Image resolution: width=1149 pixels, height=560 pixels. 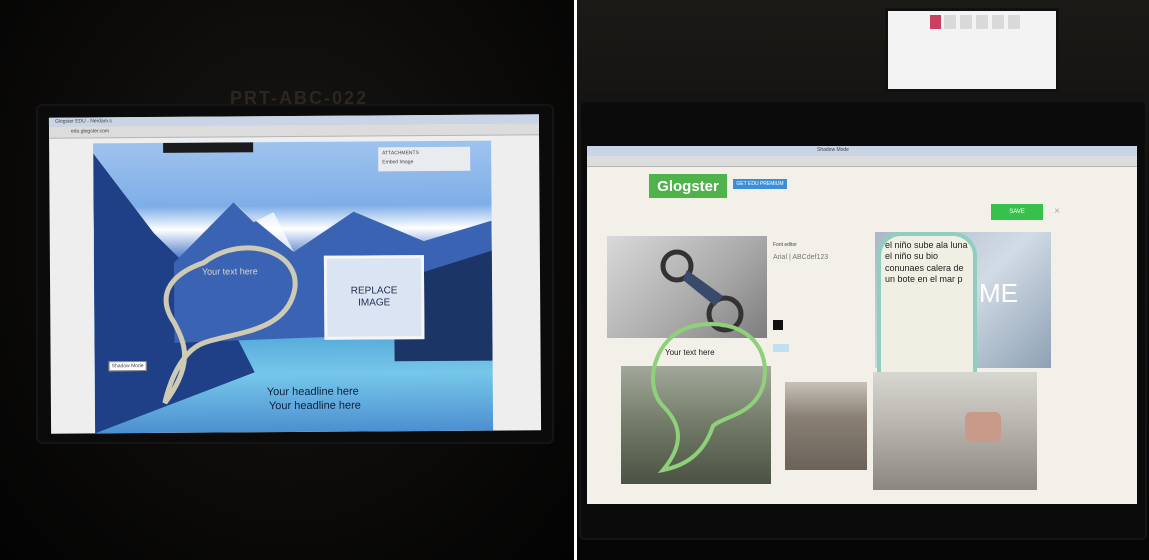 What do you see at coordinates (315, 406) in the screenshot?
I see `heading-line-2: Your headline here` at bounding box center [315, 406].